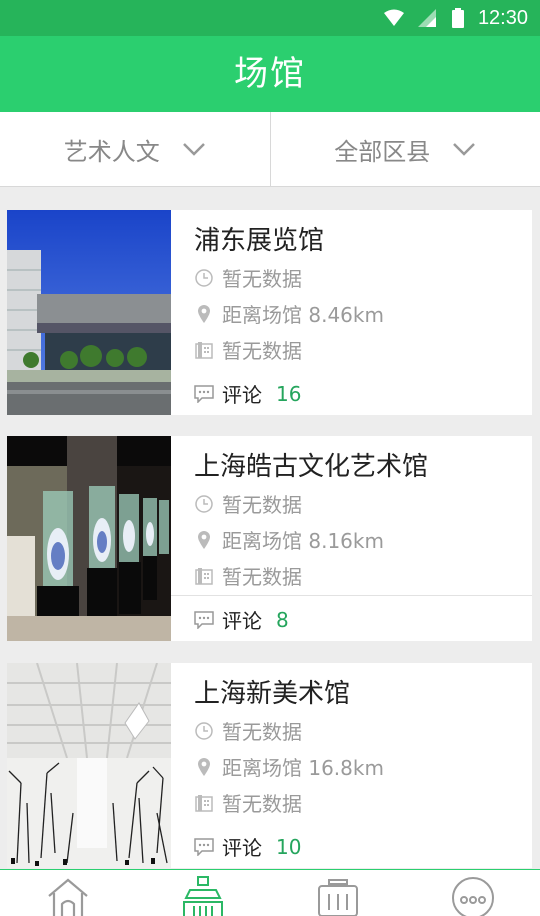 This screenshot has height=916, width=540. I want to click on filter-bar: 艺术人文 全部区县, so click(270, 149).